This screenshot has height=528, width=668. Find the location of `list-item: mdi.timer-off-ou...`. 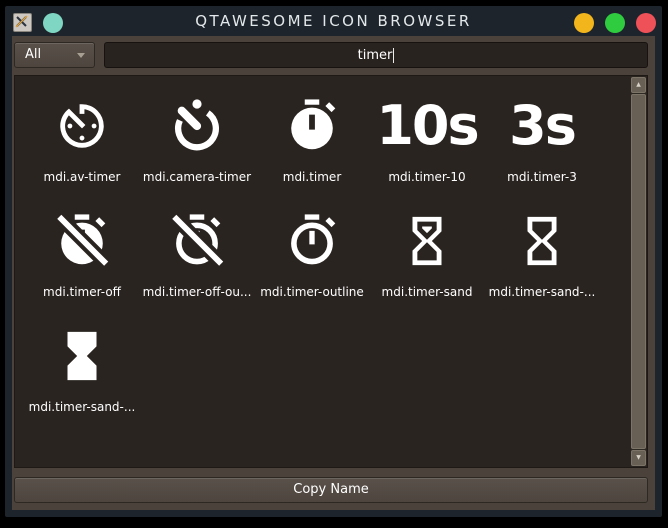

list-item: mdi.timer-off-ou... is located at coordinates (197, 260).